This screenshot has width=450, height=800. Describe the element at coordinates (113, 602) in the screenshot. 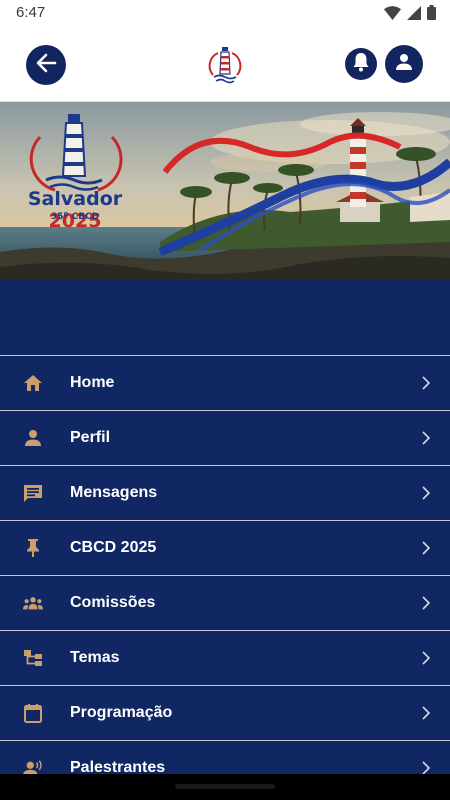

I see `menu-item-label: Comissões` at that location.